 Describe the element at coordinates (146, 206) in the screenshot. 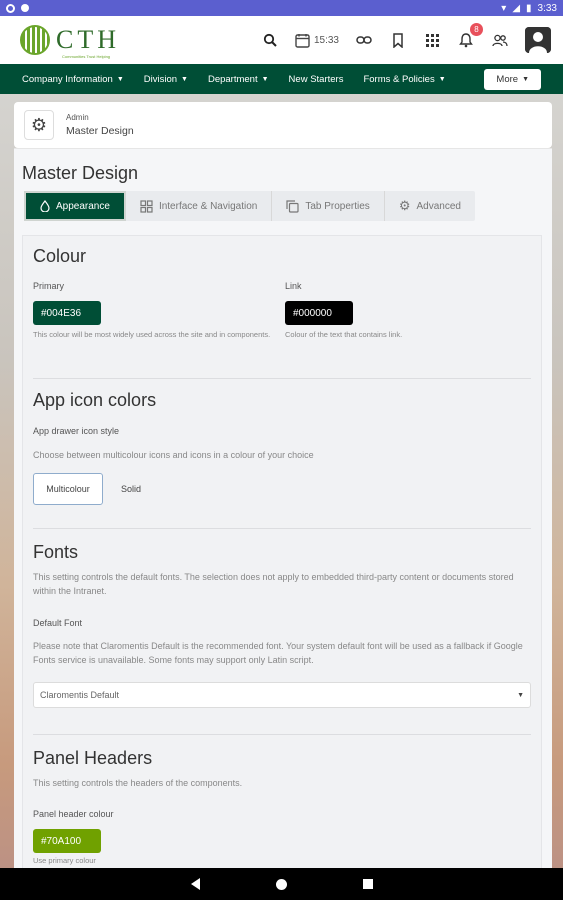

I see `grid-icon` at that location.